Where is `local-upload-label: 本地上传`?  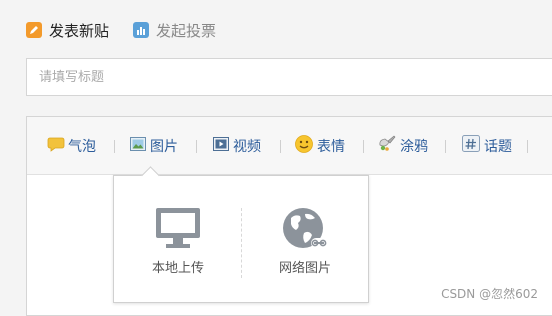
local-upload-label: 本地上传 is located at coordinates (177, 268).